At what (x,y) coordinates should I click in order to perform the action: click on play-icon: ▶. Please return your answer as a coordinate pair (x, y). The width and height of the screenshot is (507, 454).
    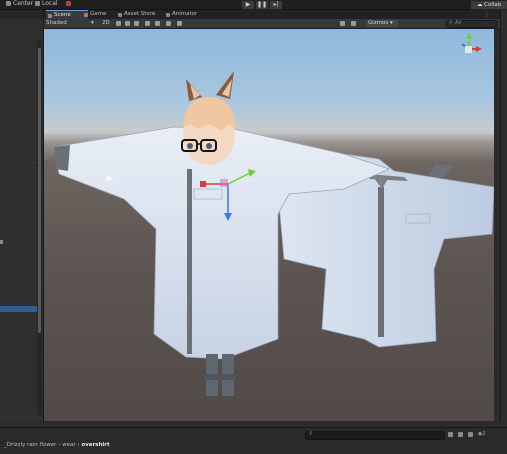
    Looking at the image, I should click on (248, 4).